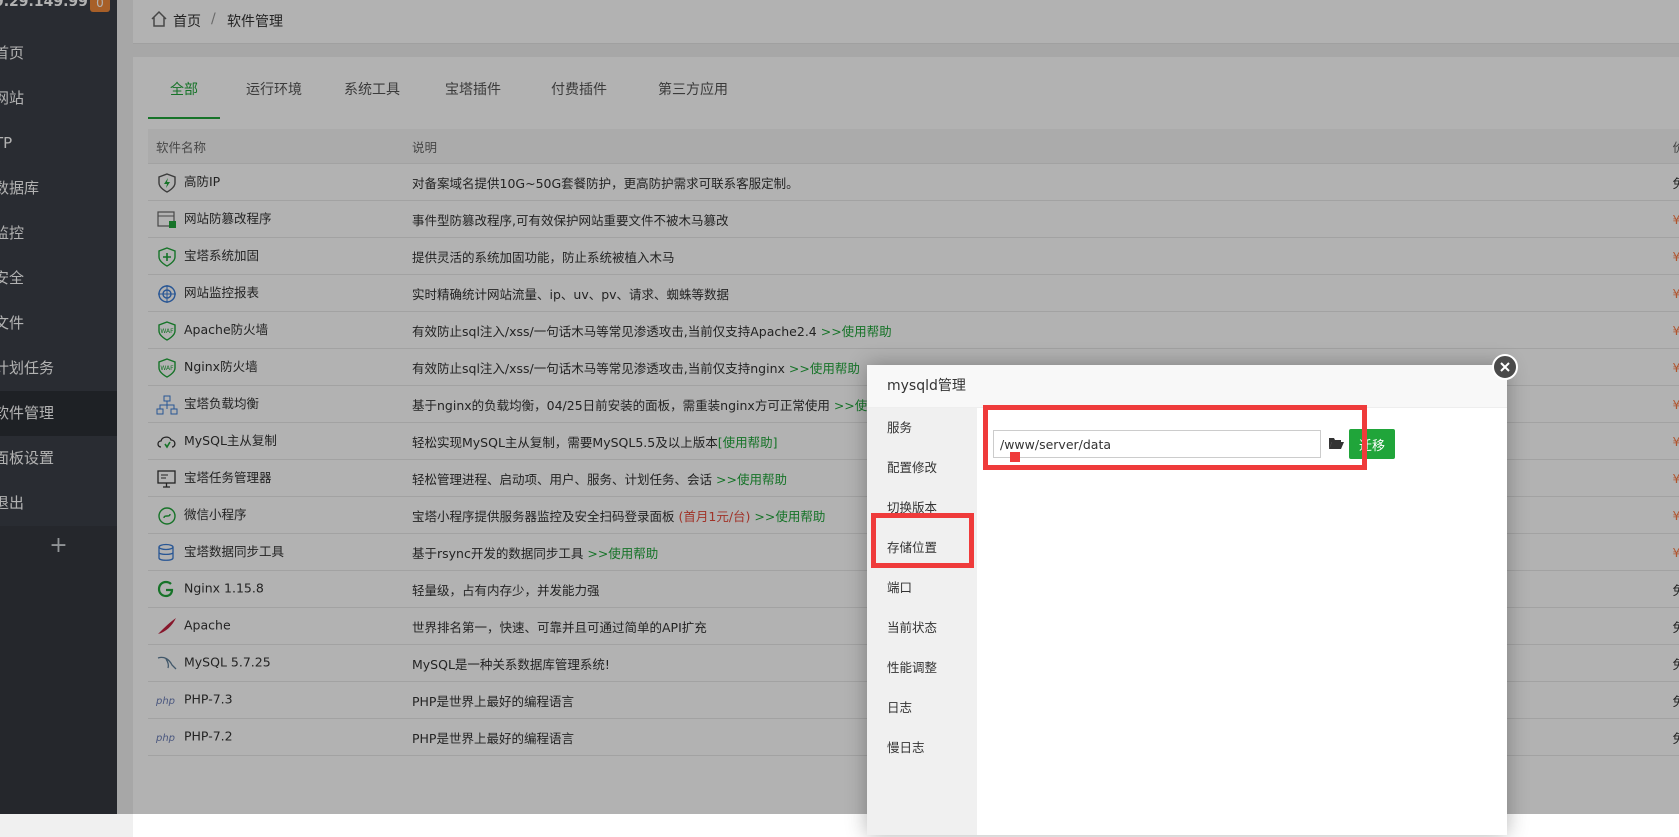 The width and height of the screenshot is (1679, 837). Describe the element at coordinates (922, 468) in the screenshot. I see `menu-item-config: 配置修改` at that location.